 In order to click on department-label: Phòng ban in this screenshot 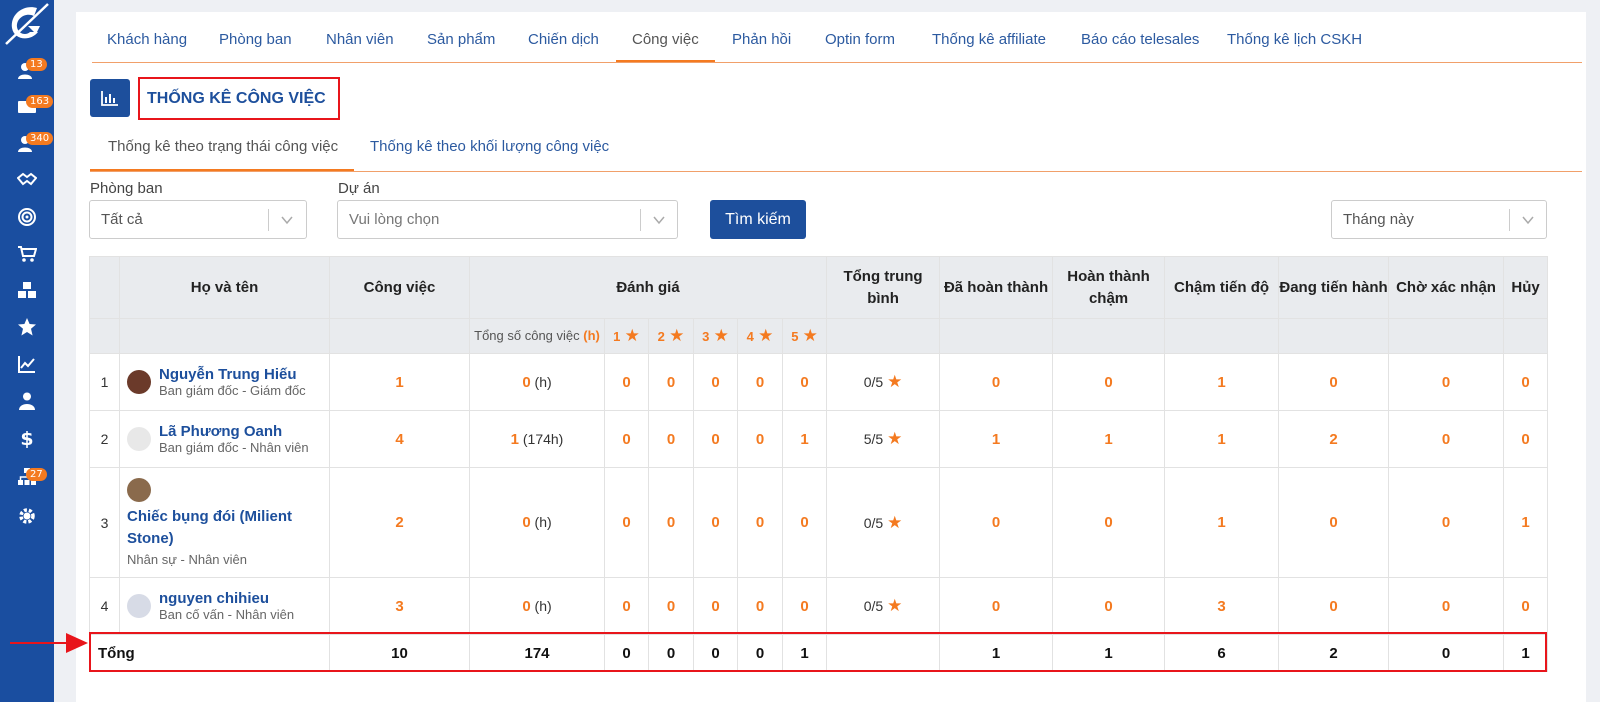, I will do `click(126, 188)`.